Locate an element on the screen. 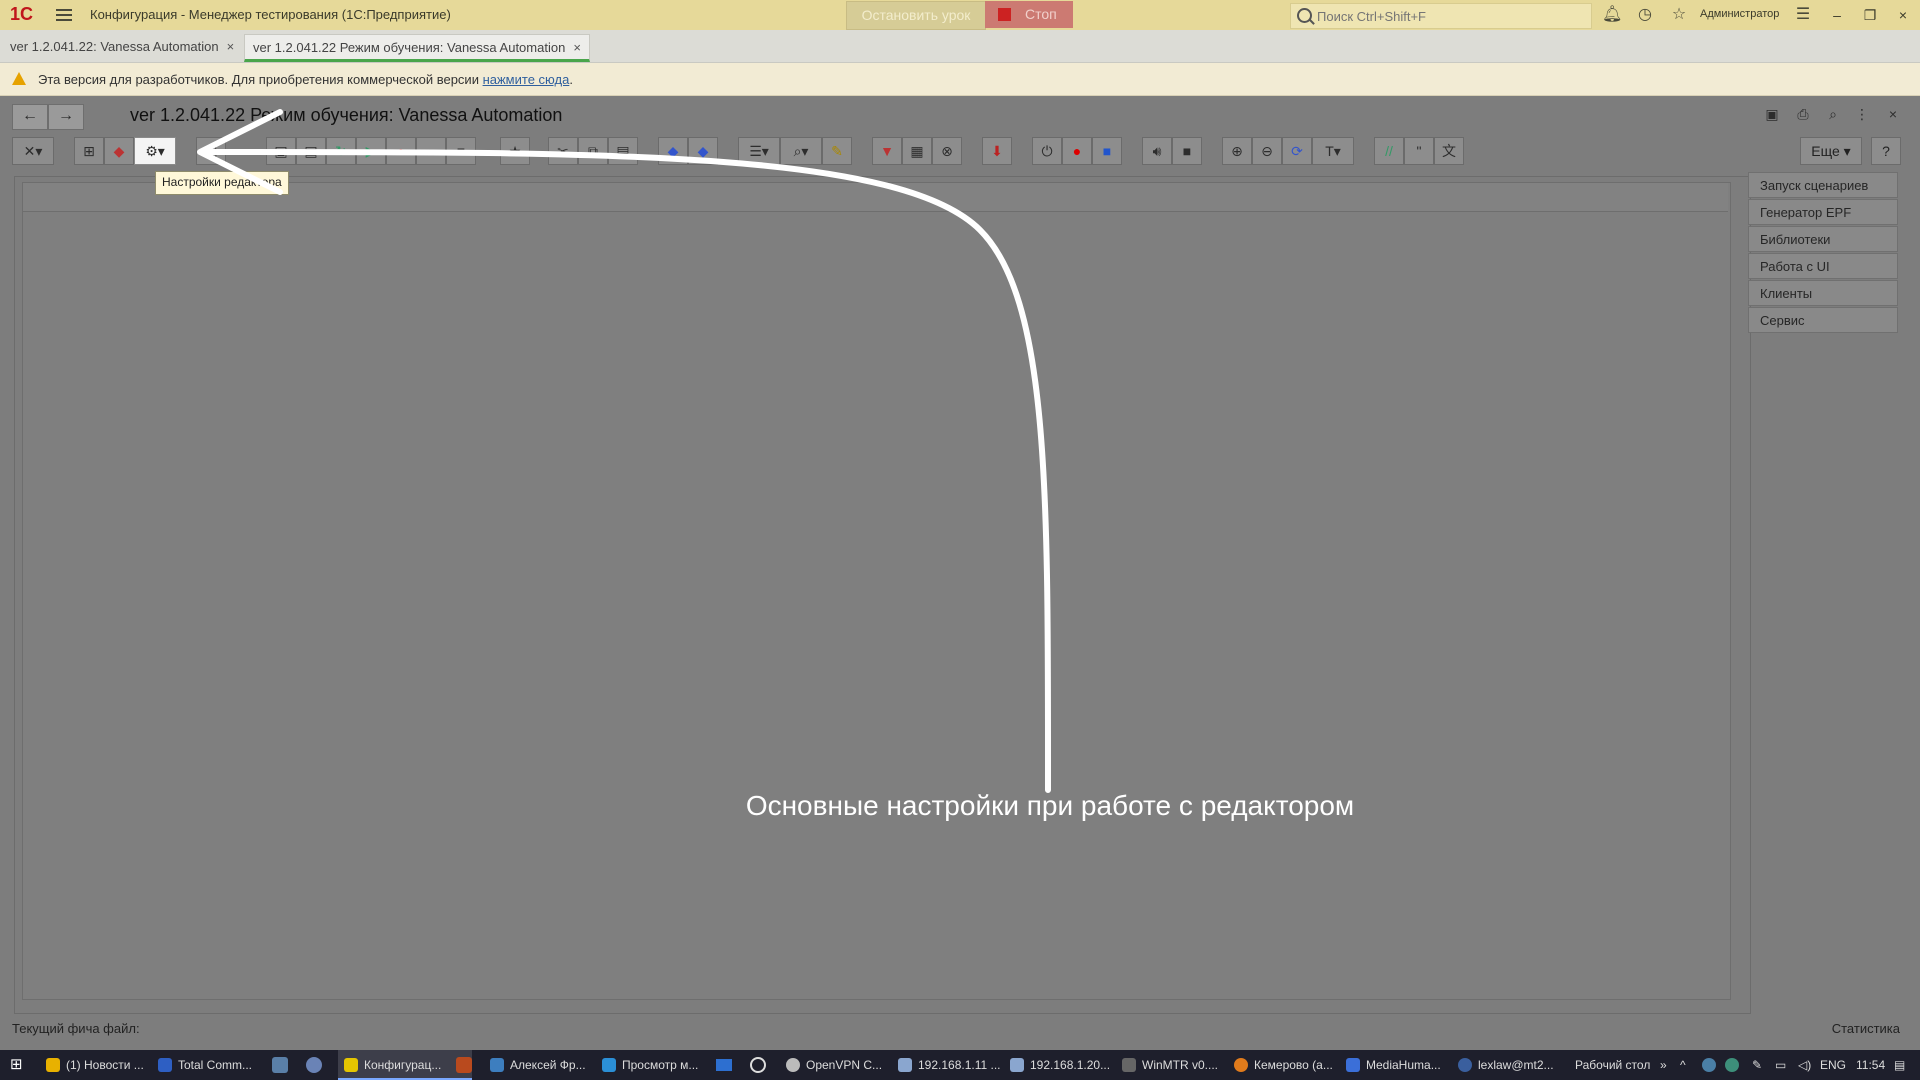 The width and height of the screenshot is (1920, 1080). translate-button: 文 is located at coordinates (1449, 151).